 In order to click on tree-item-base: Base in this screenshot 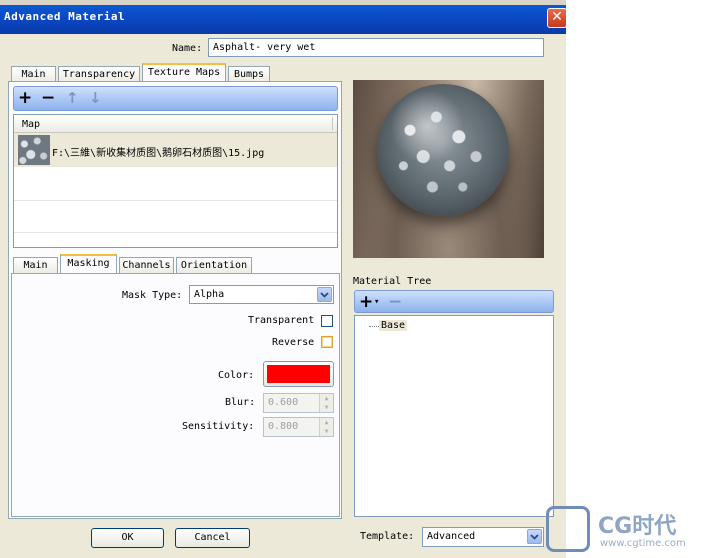, I will do `click(393, 325)`.